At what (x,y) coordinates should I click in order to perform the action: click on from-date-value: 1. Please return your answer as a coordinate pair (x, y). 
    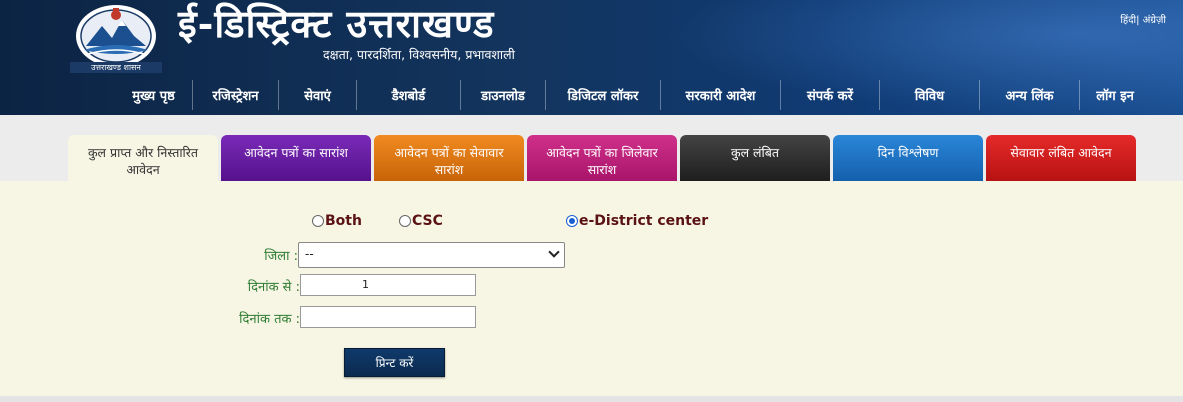
    Looking at the image, I should click on (365, 284).